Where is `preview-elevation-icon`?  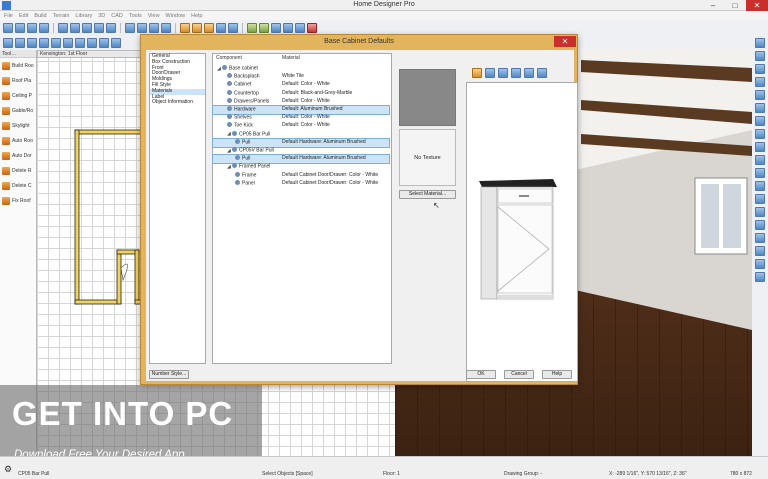
preview-elevation-icon is located at coordinates (503, 73).